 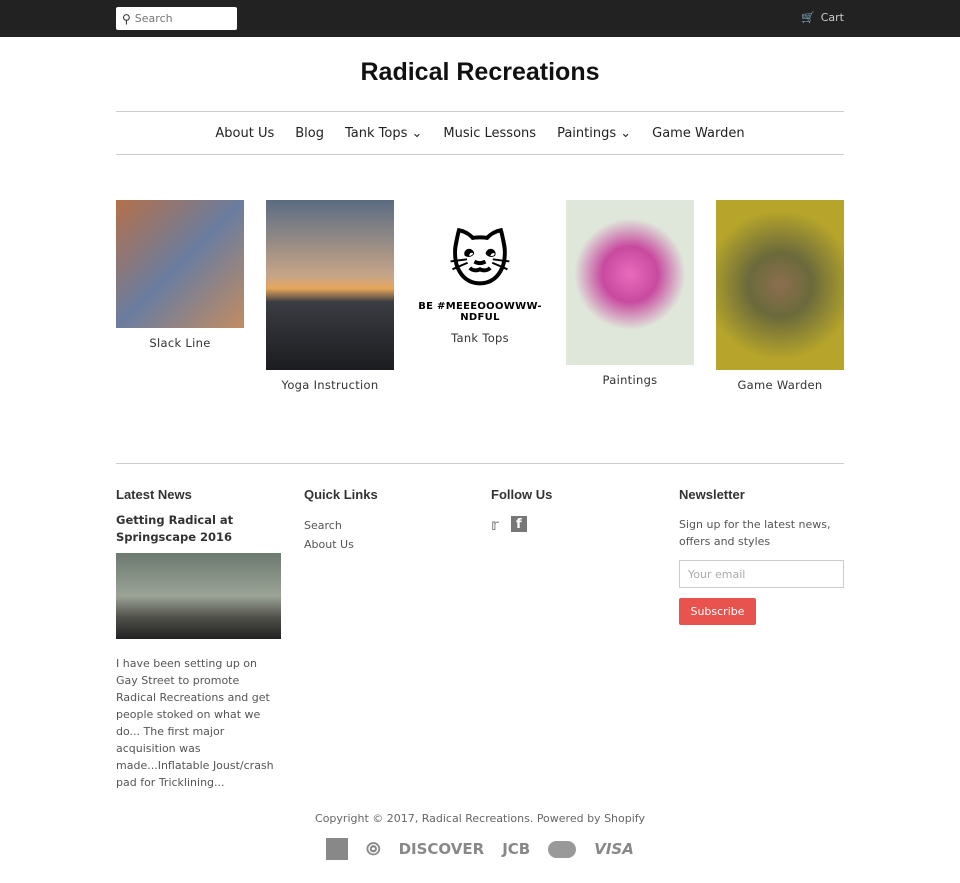 I want to click on newsletter-heading: Newsletter, so click(x=712, y=494).